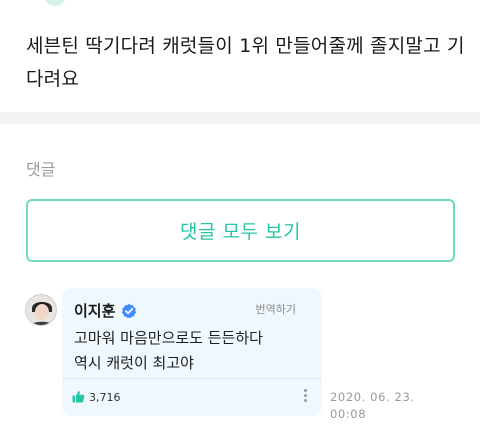 This screenshot has width=480, height=433. I want to click on comment-line: 역시 캐럿이 최고야, so click(134, 363).